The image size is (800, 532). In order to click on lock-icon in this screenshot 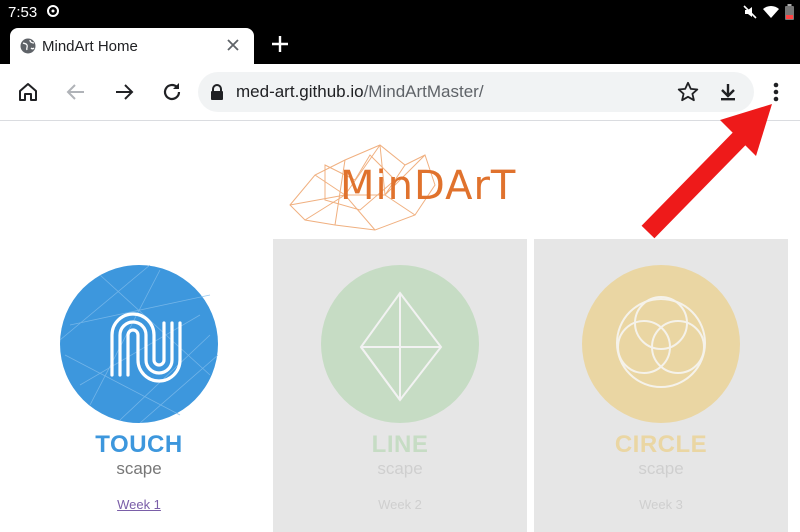, I will do `click(217, 92)`.